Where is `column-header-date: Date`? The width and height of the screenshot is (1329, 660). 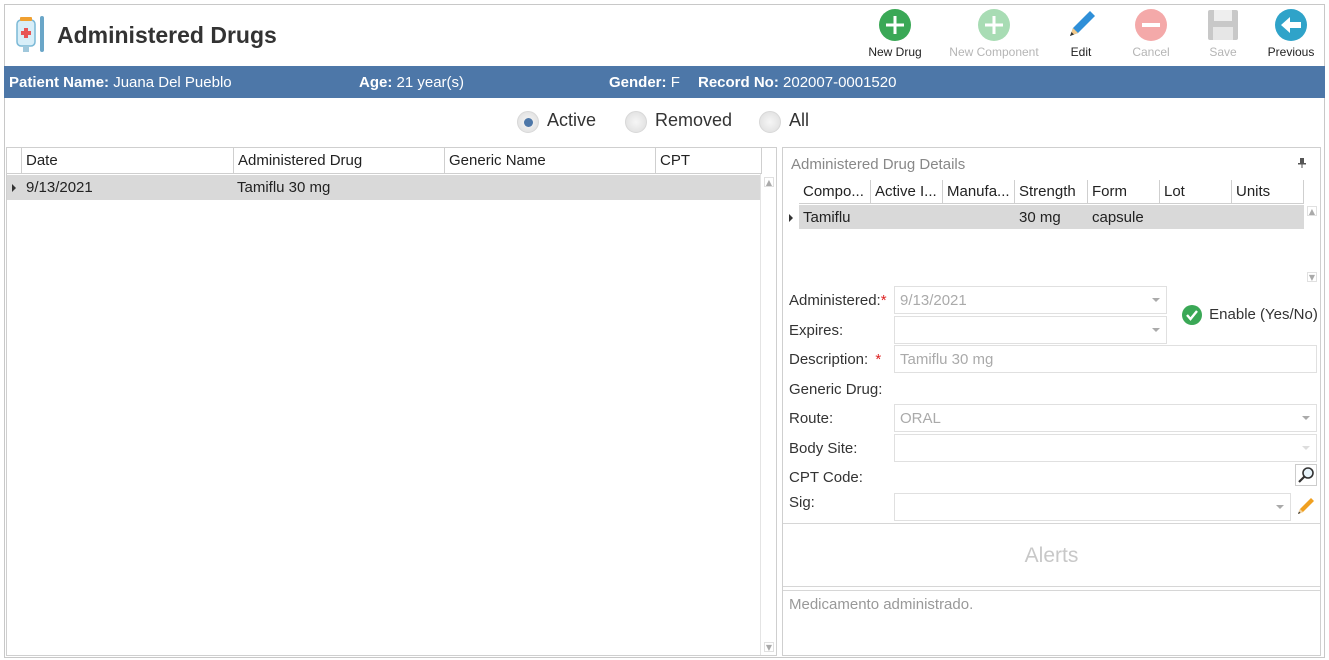 column-header-date: Date is located at coordinates (128, 161).